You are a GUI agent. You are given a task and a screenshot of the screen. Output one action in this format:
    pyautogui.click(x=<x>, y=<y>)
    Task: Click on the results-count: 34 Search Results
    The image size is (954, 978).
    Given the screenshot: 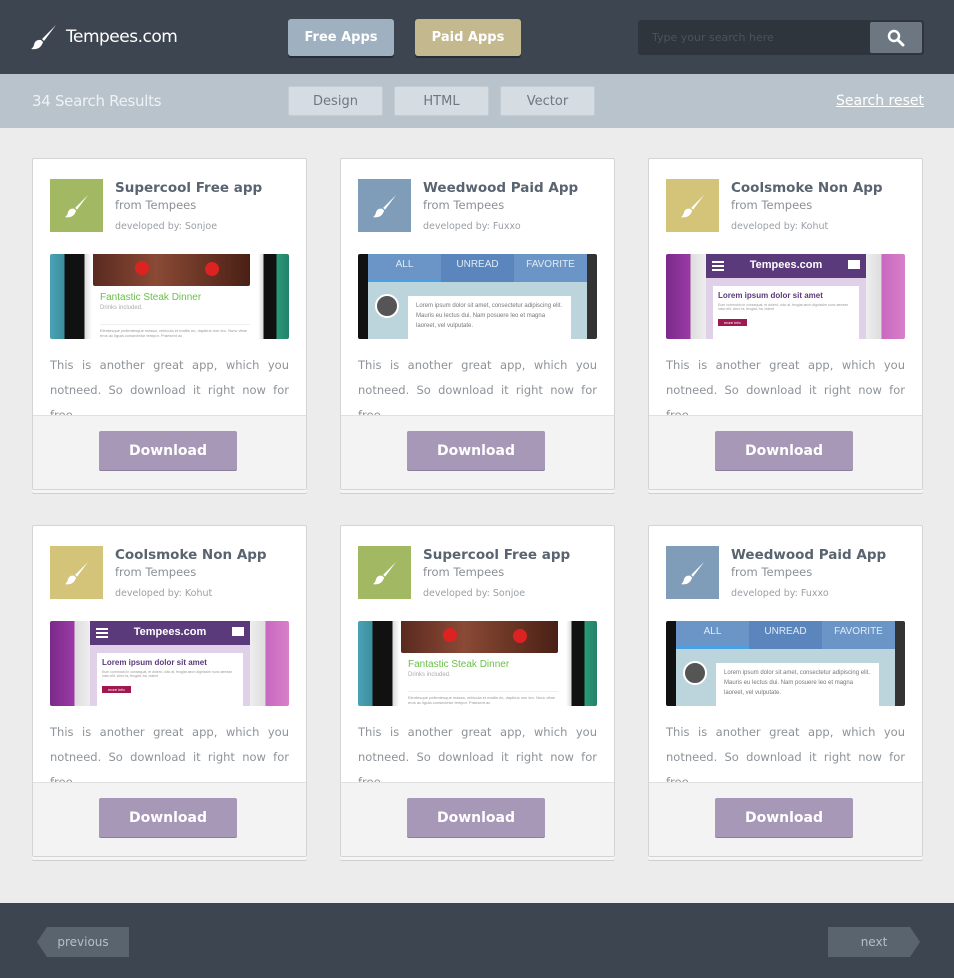 What is the action you would take?
    pyautogui.click(x=97, y=101)
    